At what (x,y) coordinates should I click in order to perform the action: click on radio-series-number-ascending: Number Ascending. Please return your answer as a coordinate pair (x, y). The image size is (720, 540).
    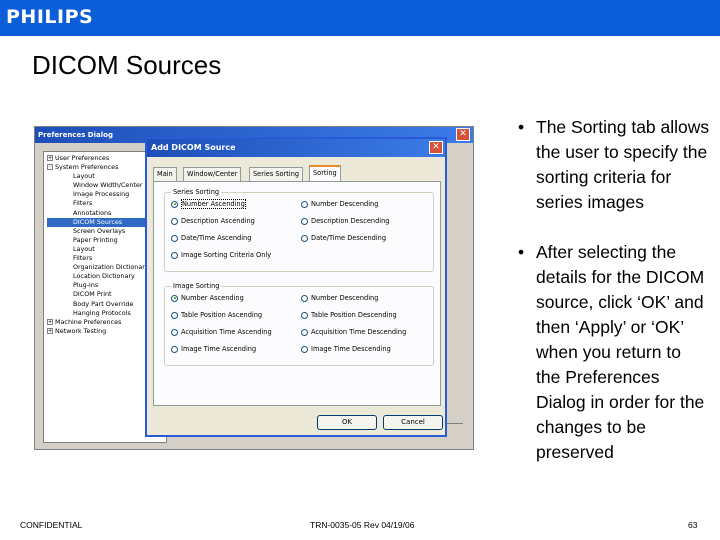
    Looking at the image, I should click on (208, 204).